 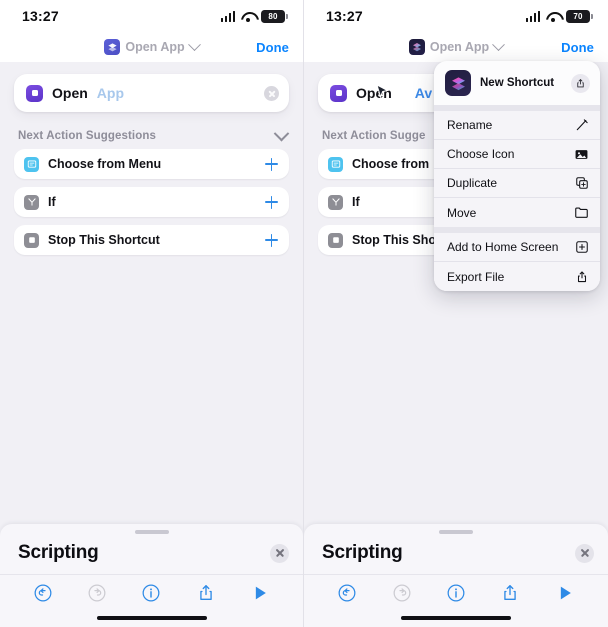 I want to click on list-item-label: Stop This Shortcut, so click(x=104, y=240).